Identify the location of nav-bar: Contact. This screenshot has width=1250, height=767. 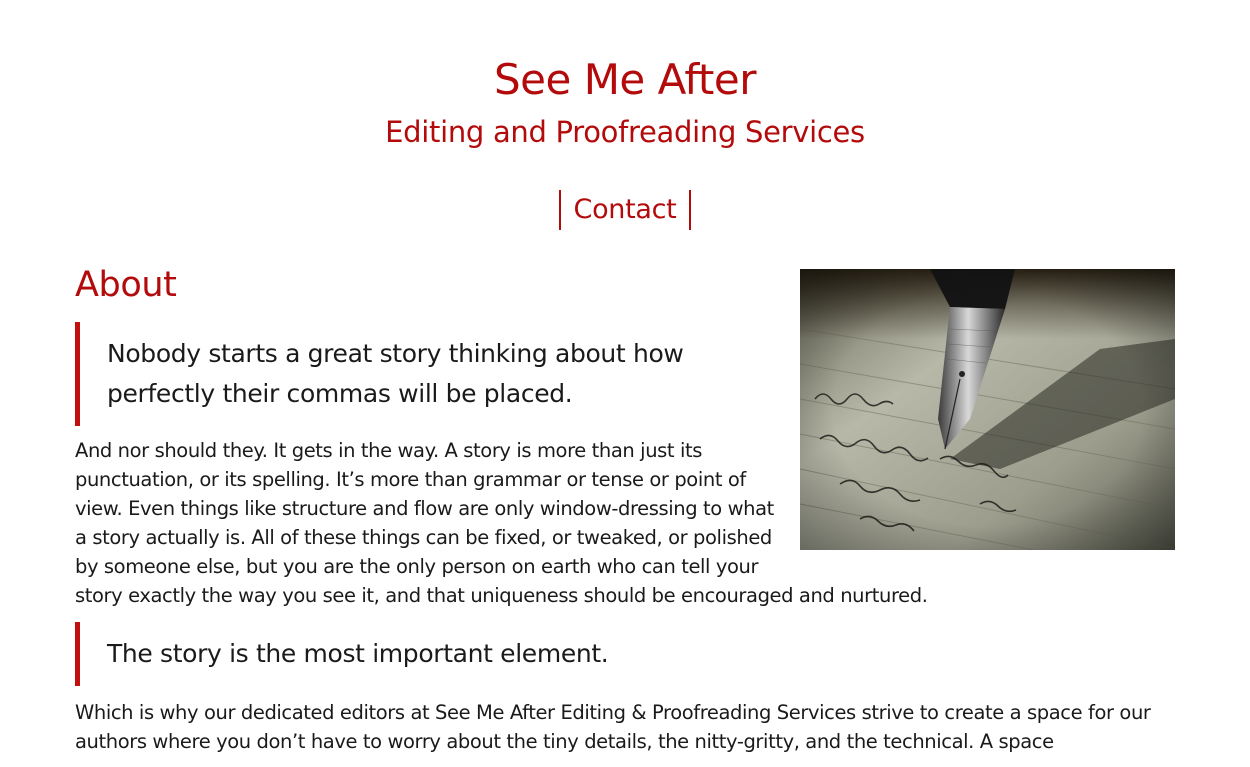
(625, 210).